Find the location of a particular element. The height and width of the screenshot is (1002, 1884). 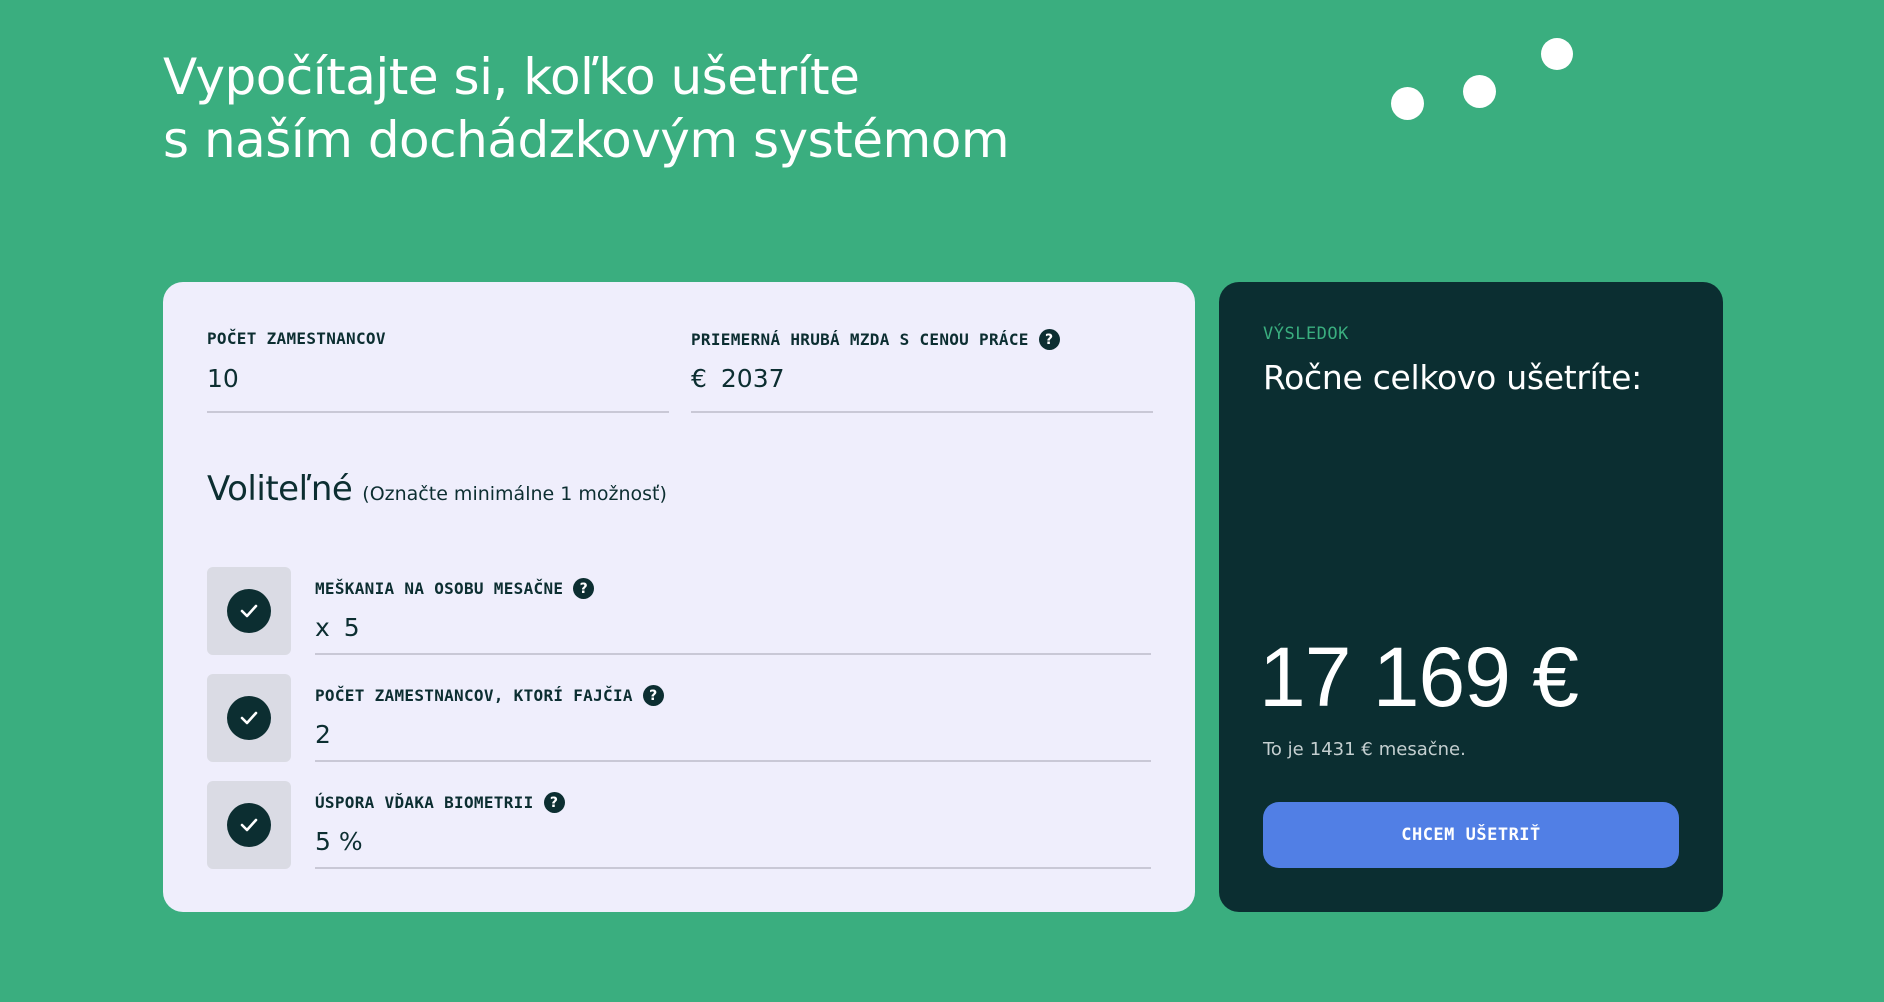

smokers-input: 2 is located at coordinates (323, 734).